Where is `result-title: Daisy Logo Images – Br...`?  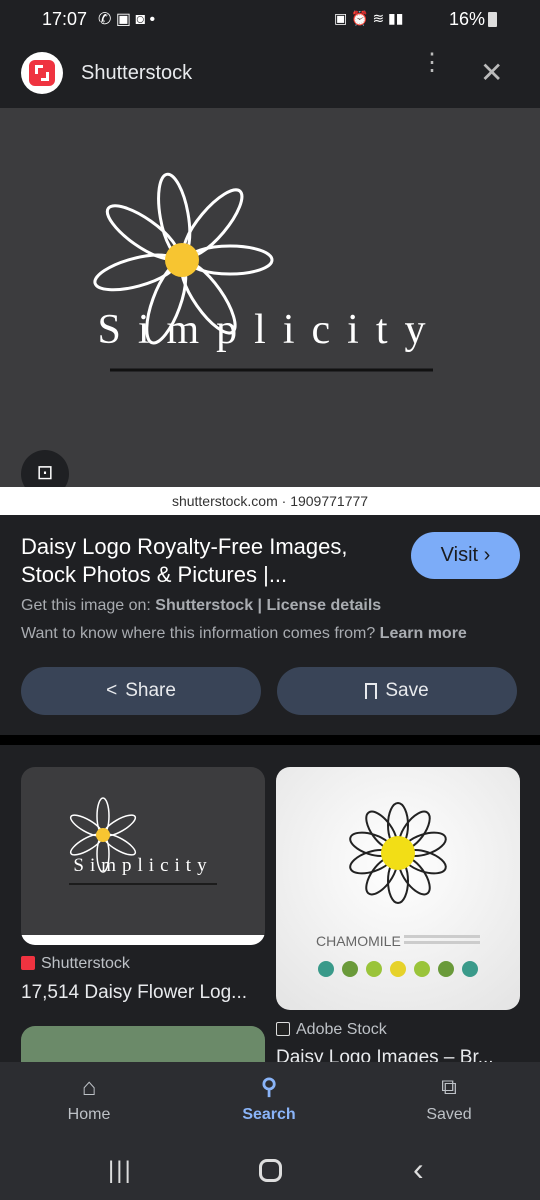 result-title: Daisy Logo Images – Br... is located at coordinates (385, 1055).